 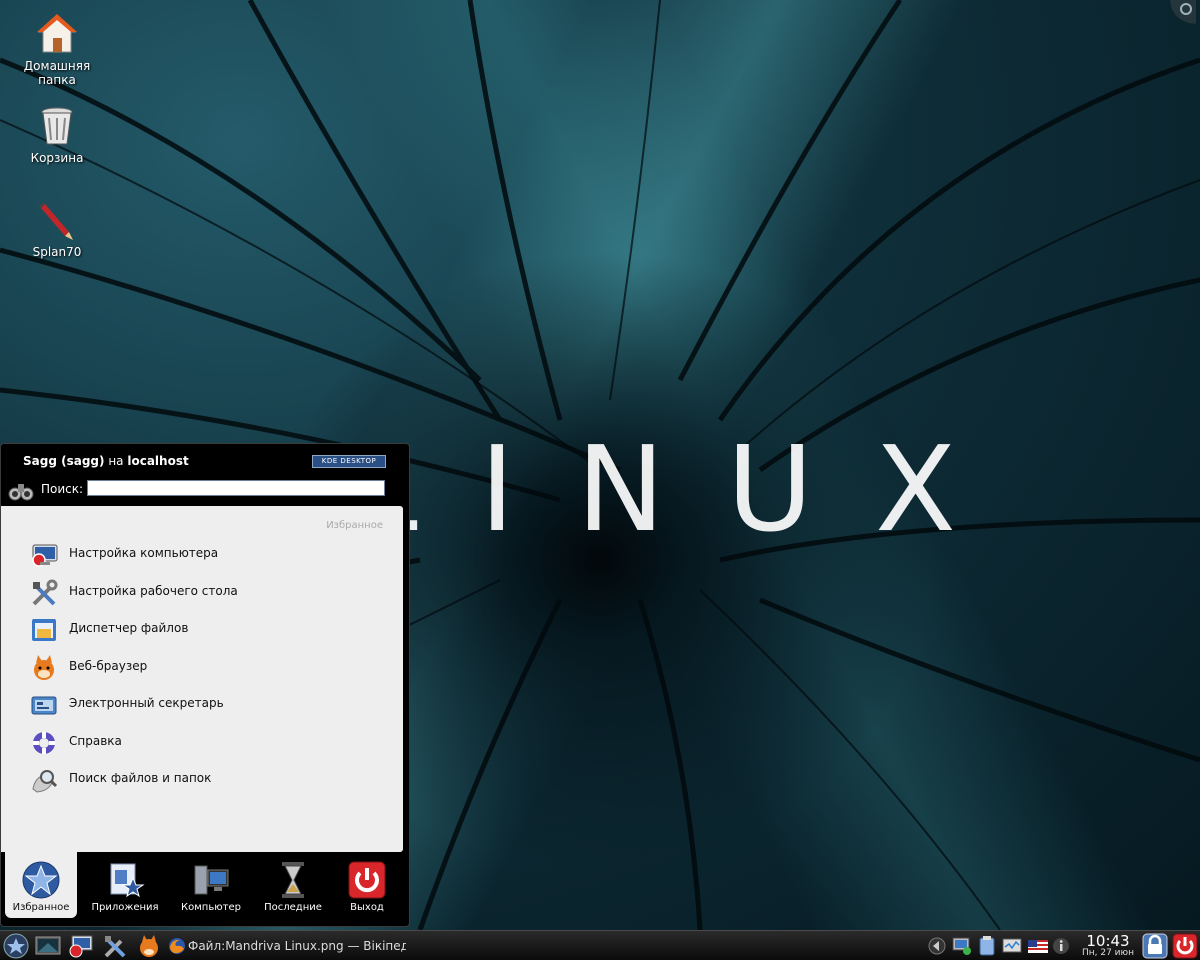 What do you see at coordinates (293, 880) in the screenshot?
I see `hourglass-icon` at bounding box center [293, 880].